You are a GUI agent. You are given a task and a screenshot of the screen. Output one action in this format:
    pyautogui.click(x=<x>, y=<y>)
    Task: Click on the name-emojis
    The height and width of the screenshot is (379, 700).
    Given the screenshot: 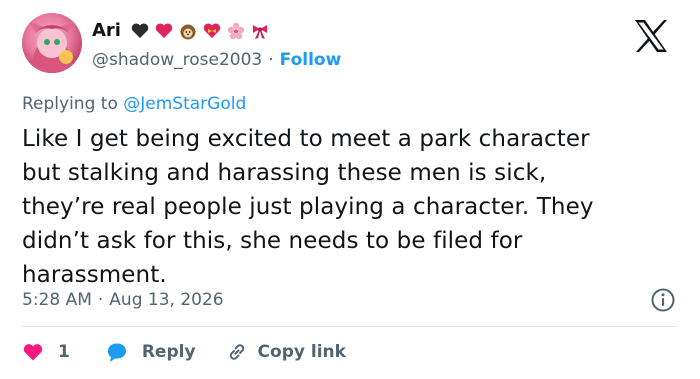 What is the action you would take?
    pyautogui.click(x=200, y=31)
    